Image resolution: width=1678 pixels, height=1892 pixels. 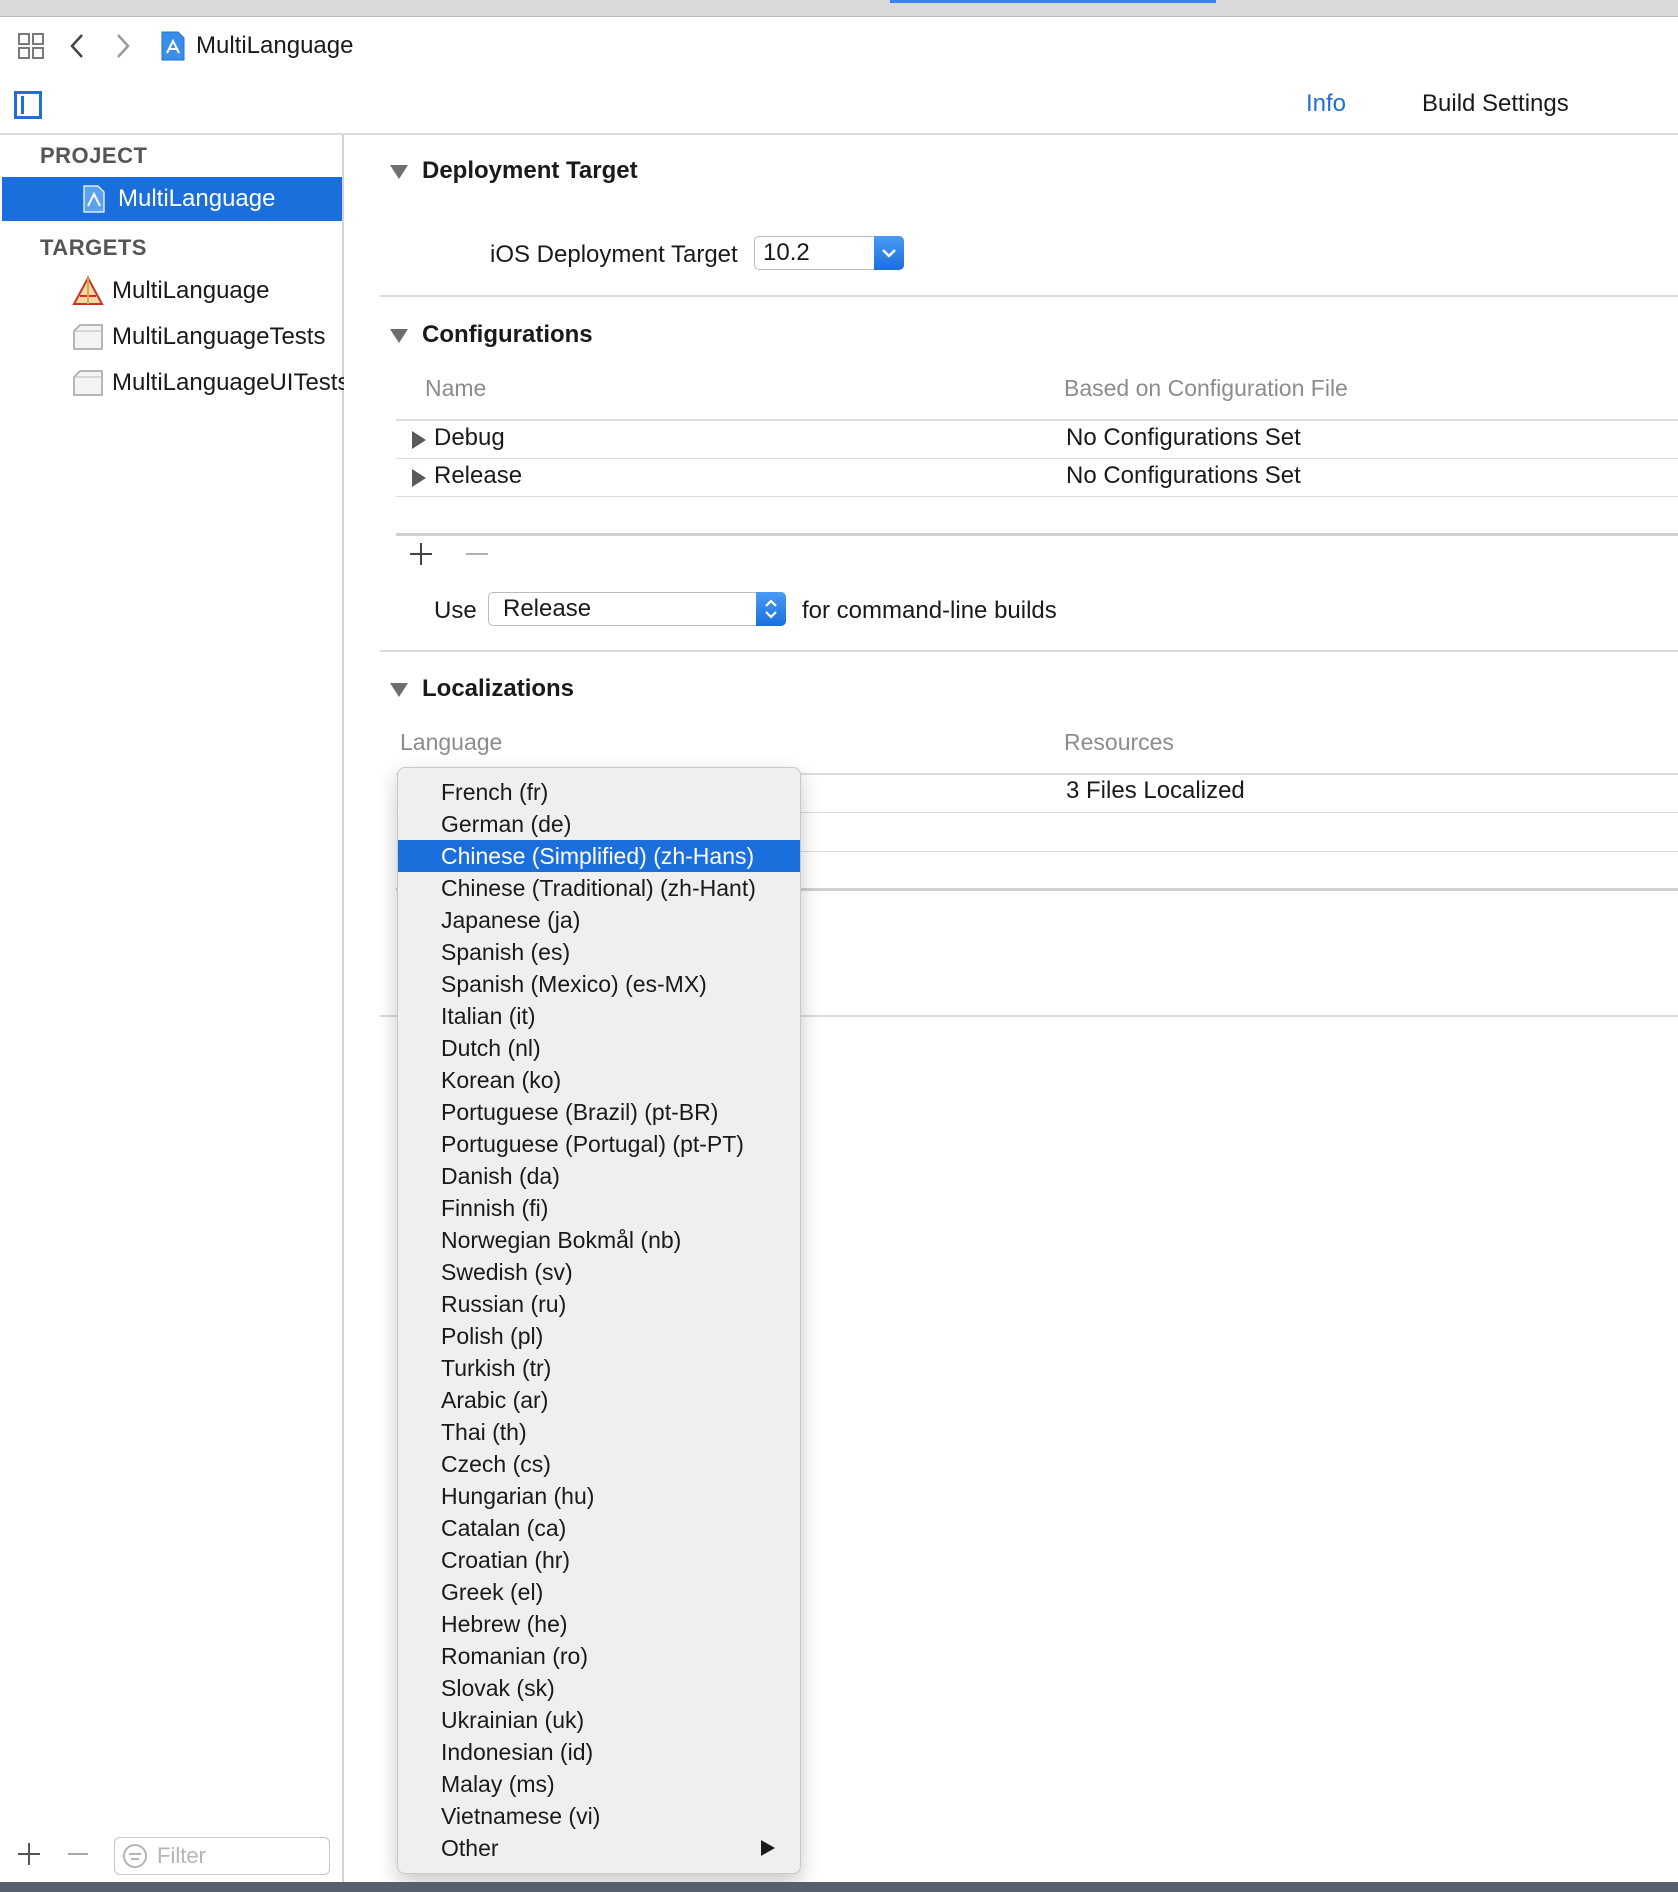 I want to click on resources-column-header: Resources, so click(x=1119, y=742).